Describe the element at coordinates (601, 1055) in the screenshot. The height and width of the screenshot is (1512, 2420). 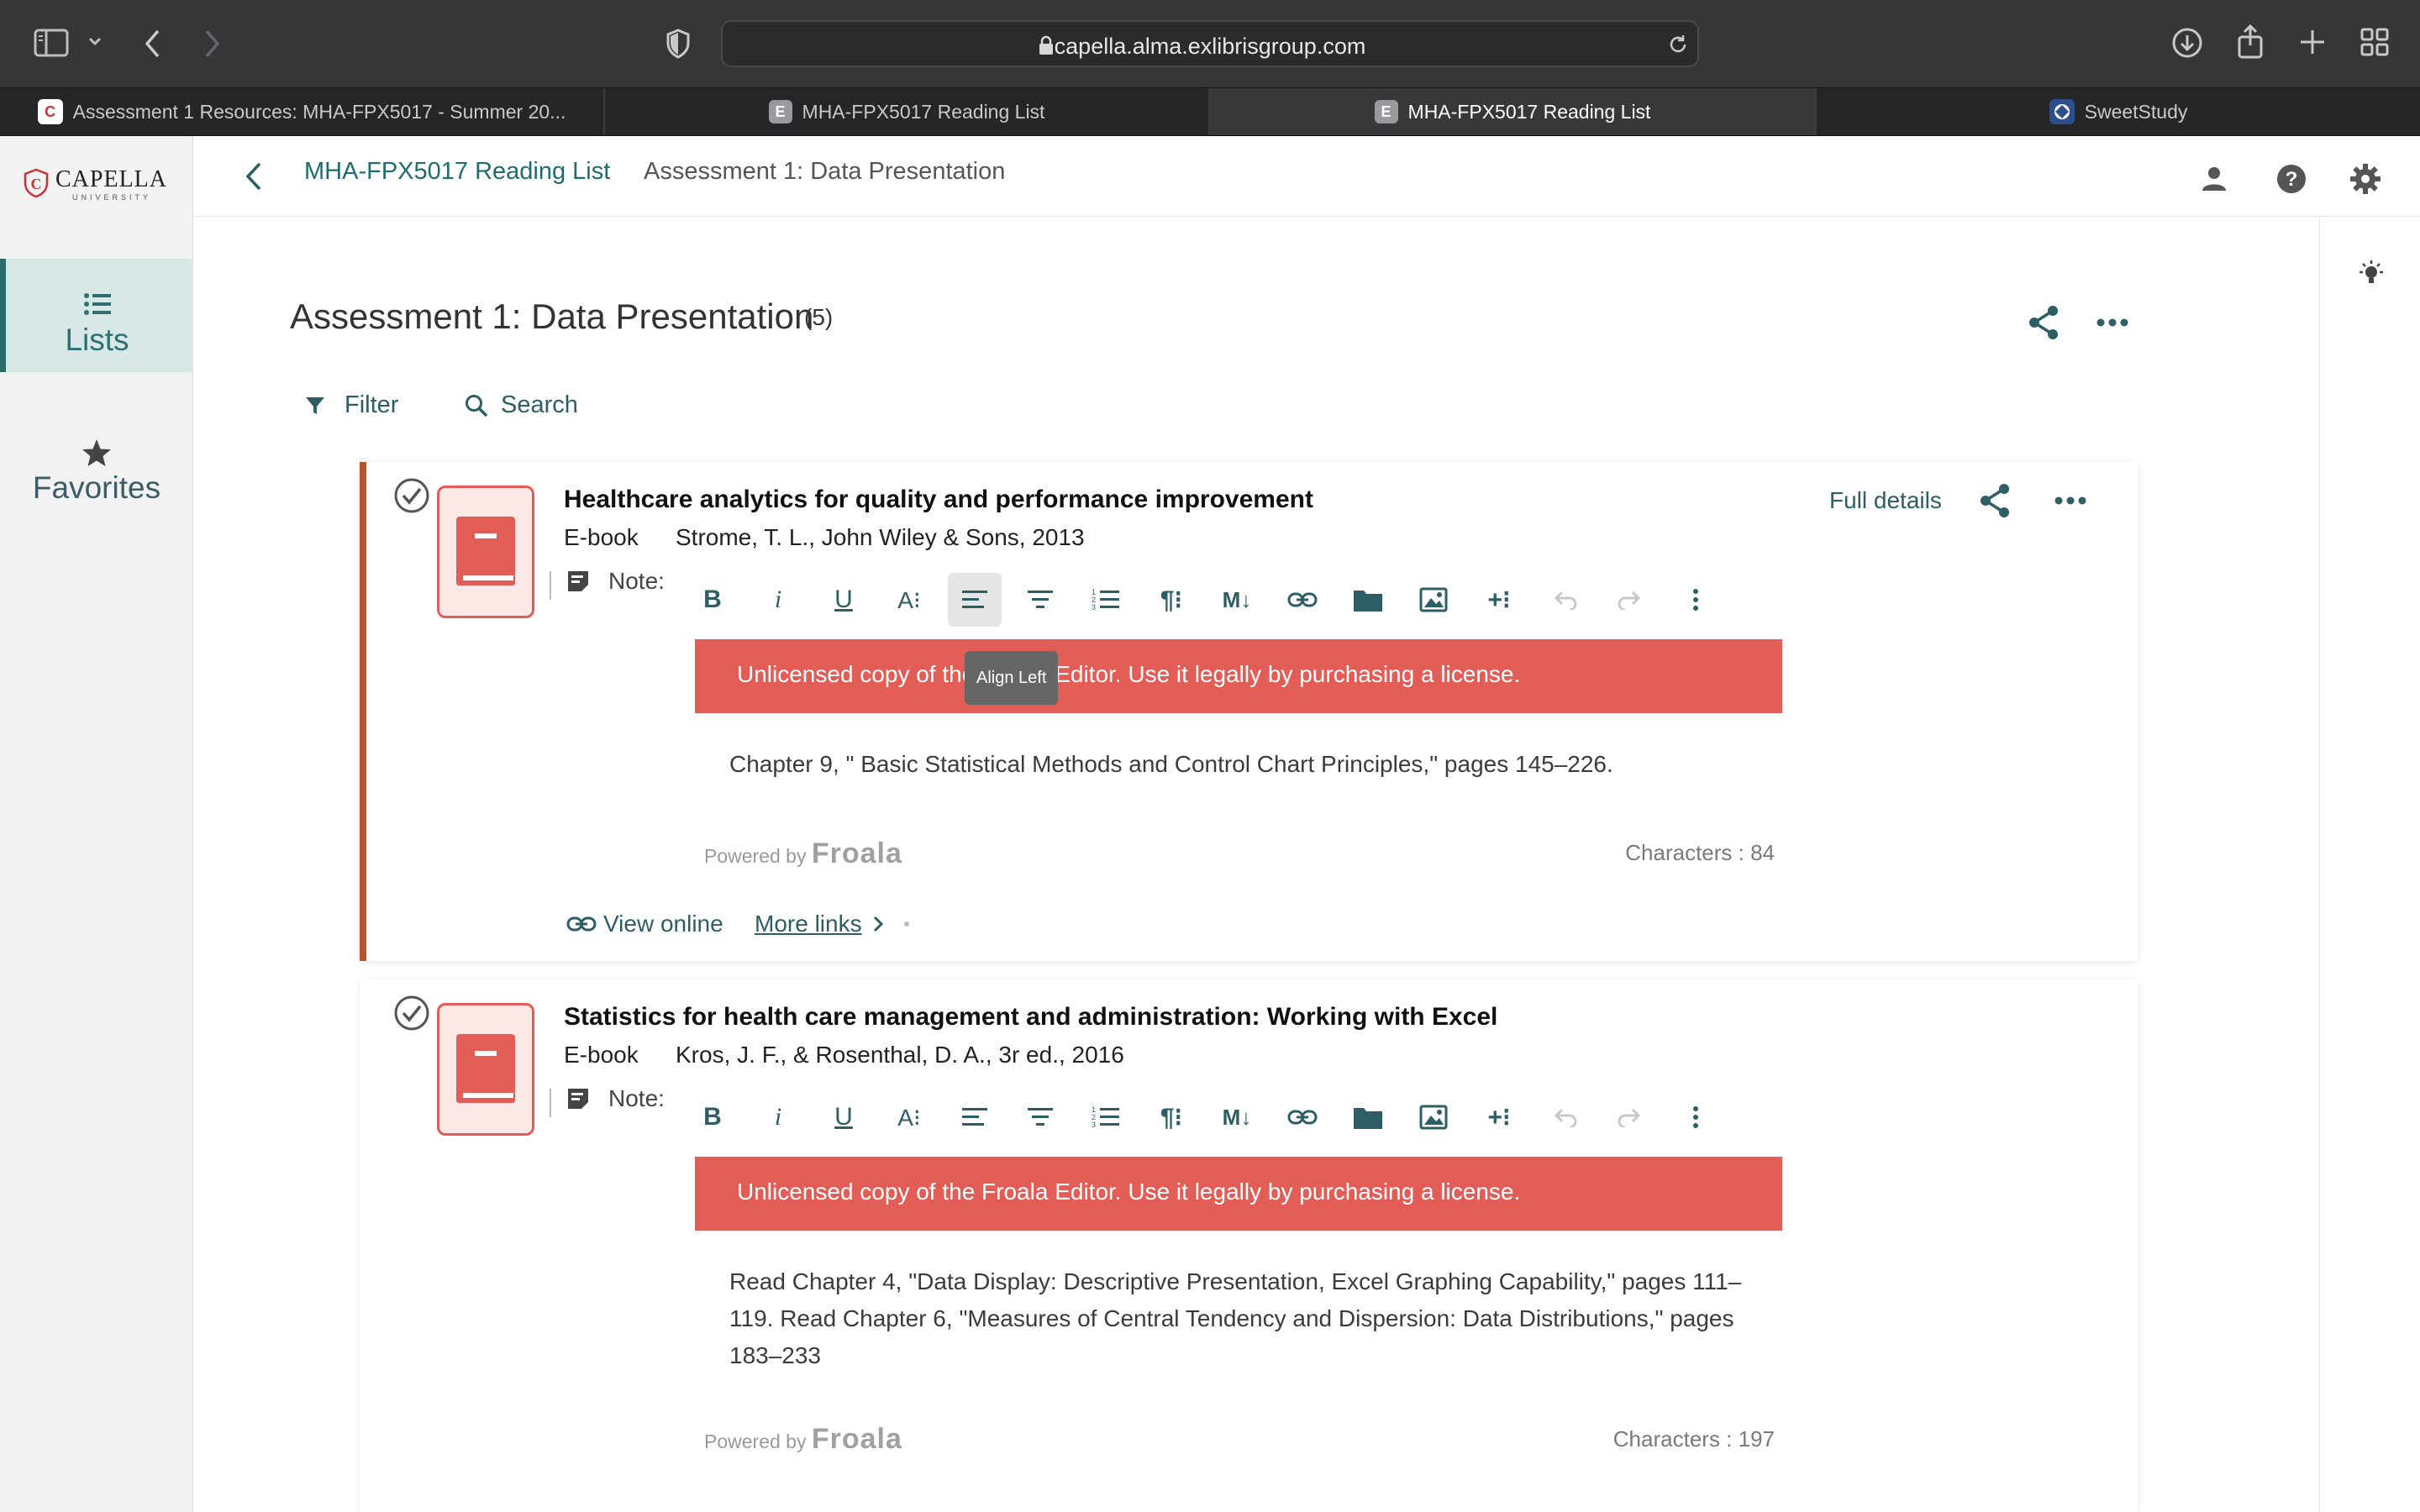
I see `citation-type: E-book` at that location.